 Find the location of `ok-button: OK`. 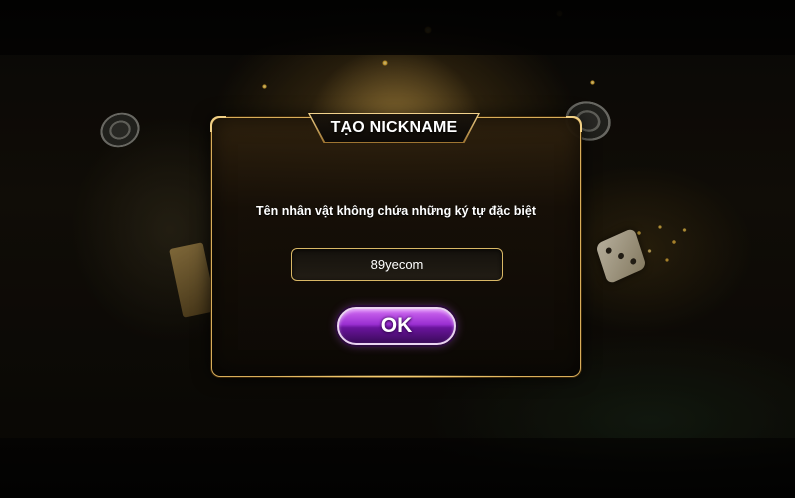

ok-button: OK is located at coordinates (396, 326).